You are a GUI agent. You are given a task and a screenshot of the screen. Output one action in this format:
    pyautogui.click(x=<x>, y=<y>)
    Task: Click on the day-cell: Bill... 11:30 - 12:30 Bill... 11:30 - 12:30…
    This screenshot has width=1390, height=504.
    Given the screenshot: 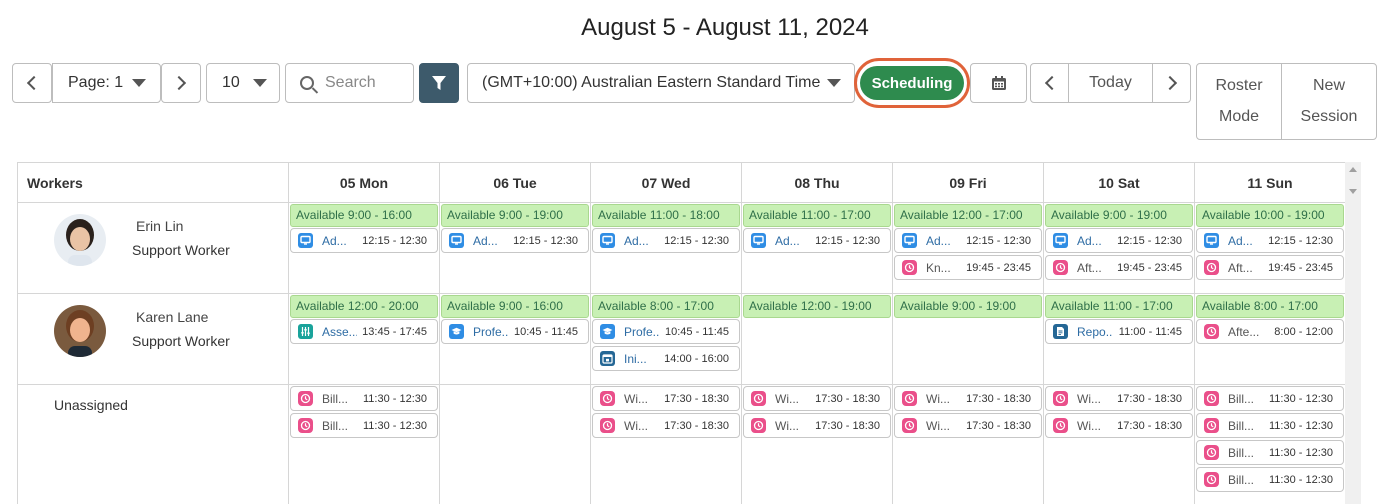 What is the action you would take?
    pyautogui.click(x=1270, y=444)
    